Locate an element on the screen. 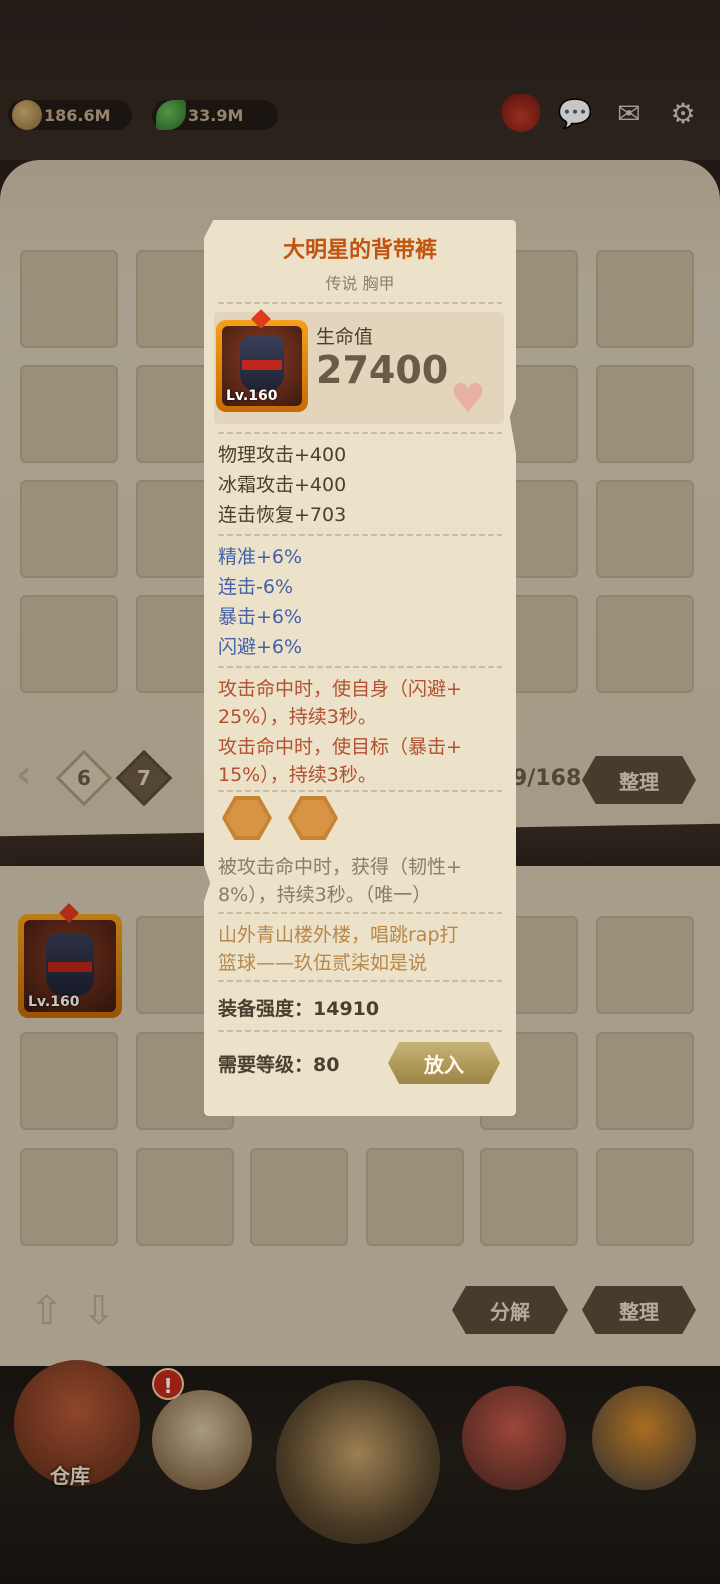  required-level: 需要等级：80 is located at coordinates (279, 1065).